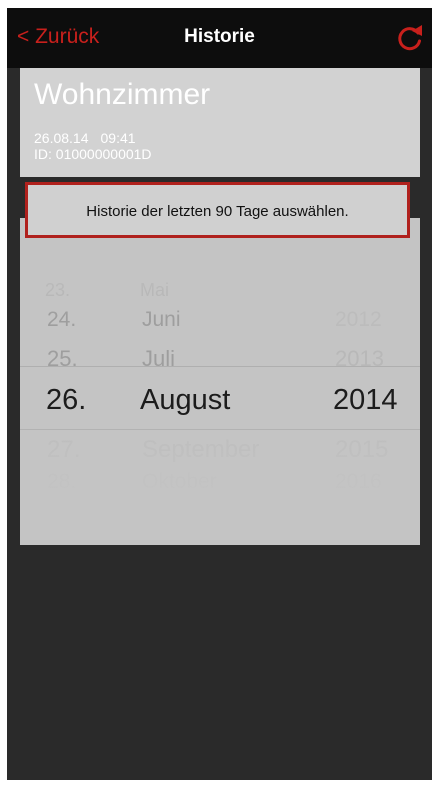  I want to click on picker-month: Juni, so click(161, 319).